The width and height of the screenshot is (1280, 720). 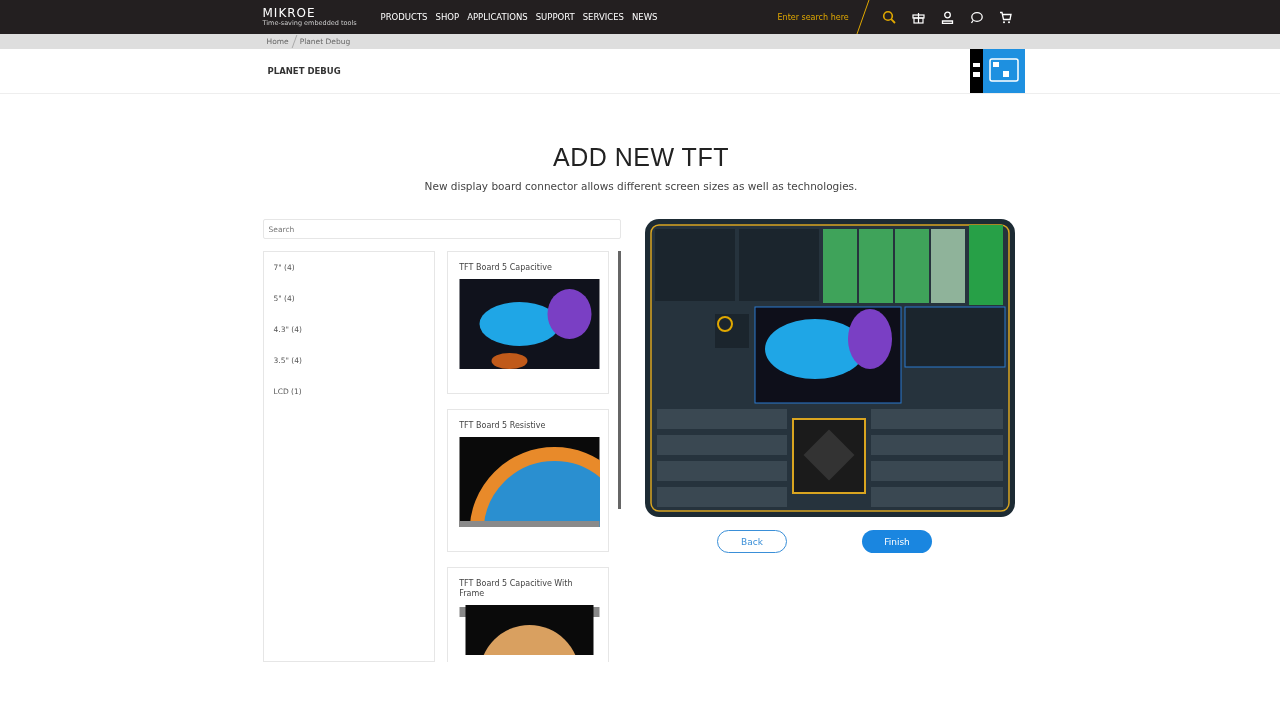 I want to click on page-description: New display board connector allows different screen sizes as well as technologies., so click(x=641, y=186).